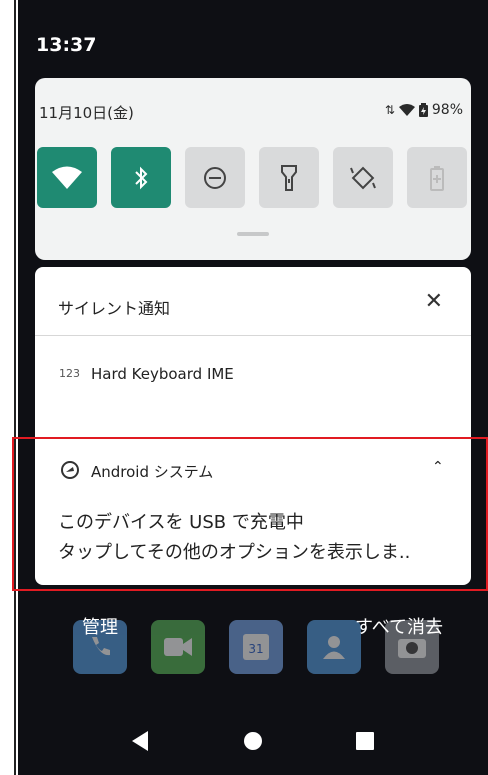 The image size is (488, 775). What do you see at coordinates (234, 552) in the screenshot?
I see `usb-message-body: タップしてその他のオプションを表示しま..` at bounding box center [234, 552].